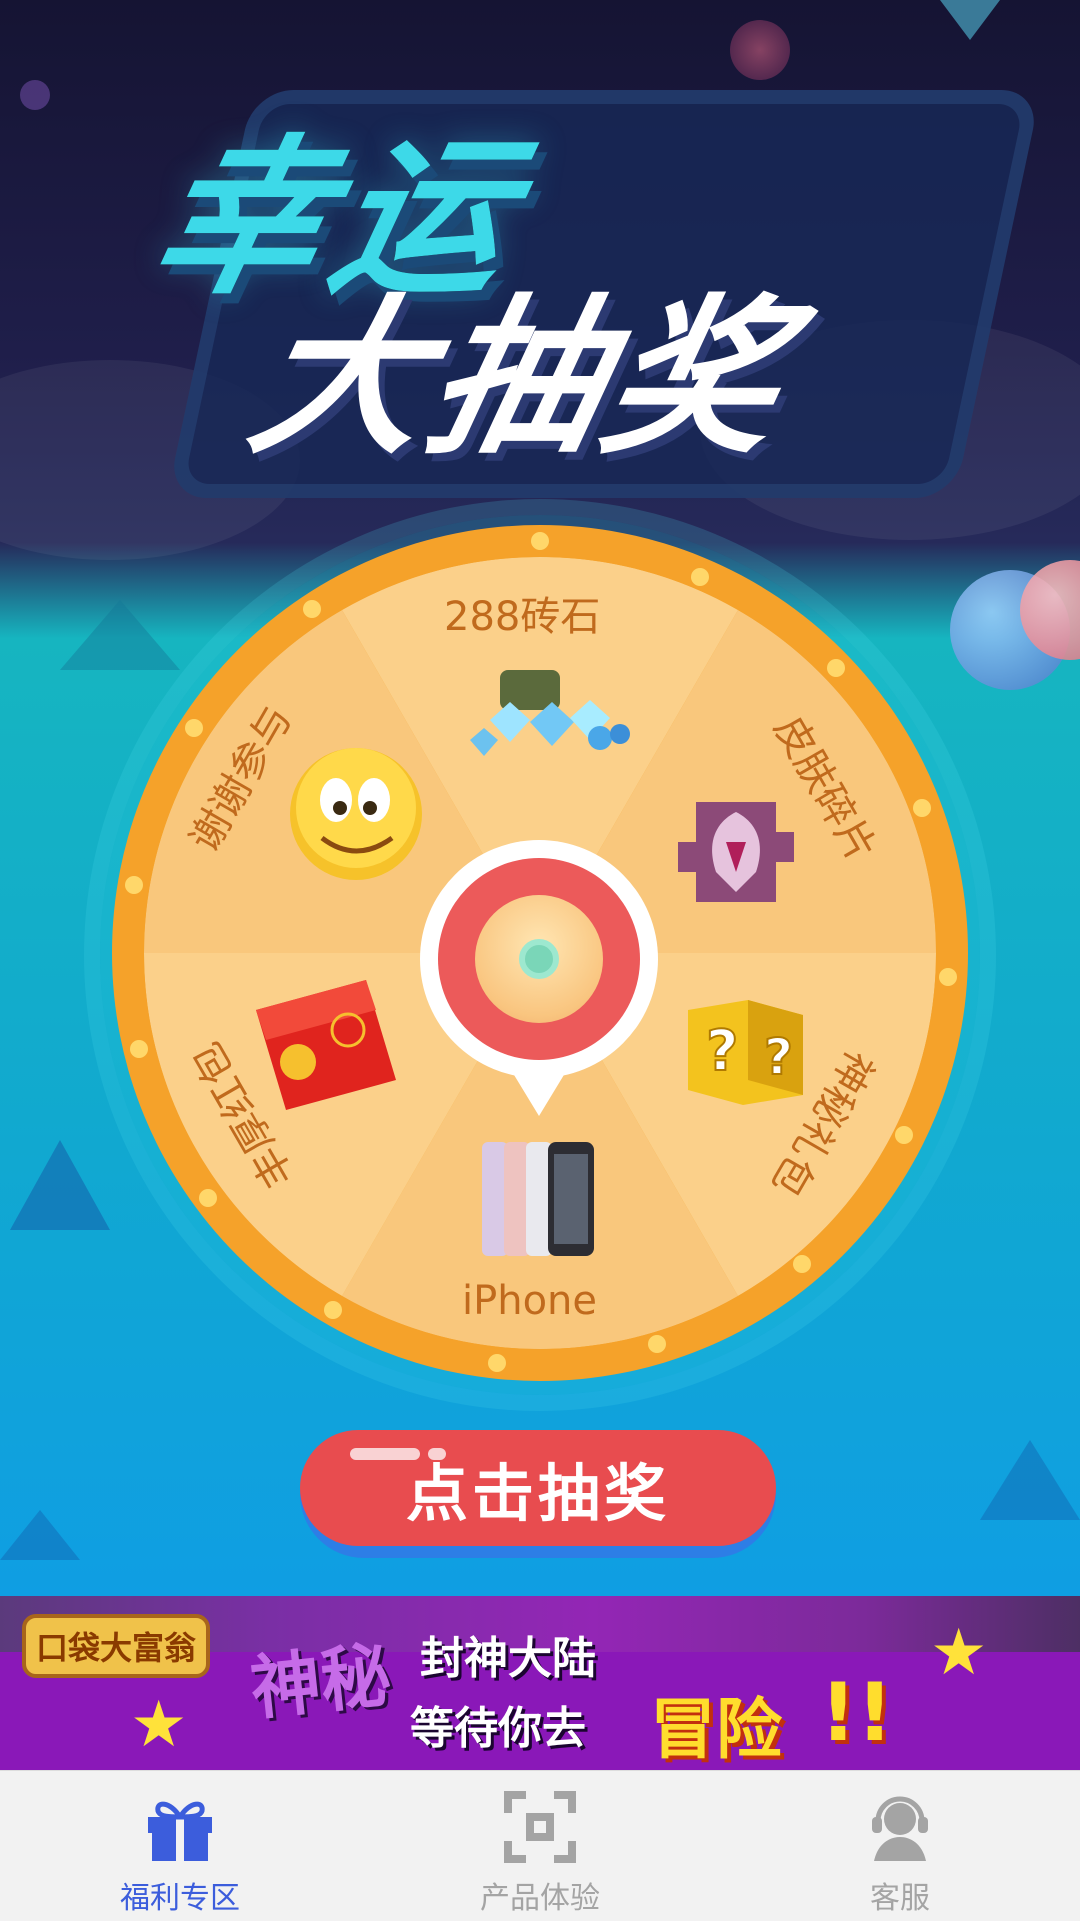  What do you see at coordinates (540, 1827) in the screenshot?
I see `scan-icon` at bounding box center [540, 1827].